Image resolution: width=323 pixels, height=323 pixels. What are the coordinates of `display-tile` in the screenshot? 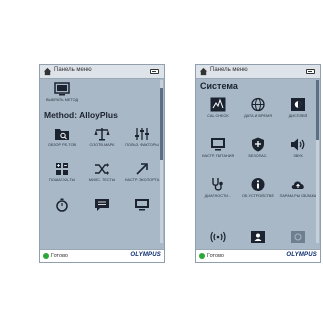 It's located at (142, 205).